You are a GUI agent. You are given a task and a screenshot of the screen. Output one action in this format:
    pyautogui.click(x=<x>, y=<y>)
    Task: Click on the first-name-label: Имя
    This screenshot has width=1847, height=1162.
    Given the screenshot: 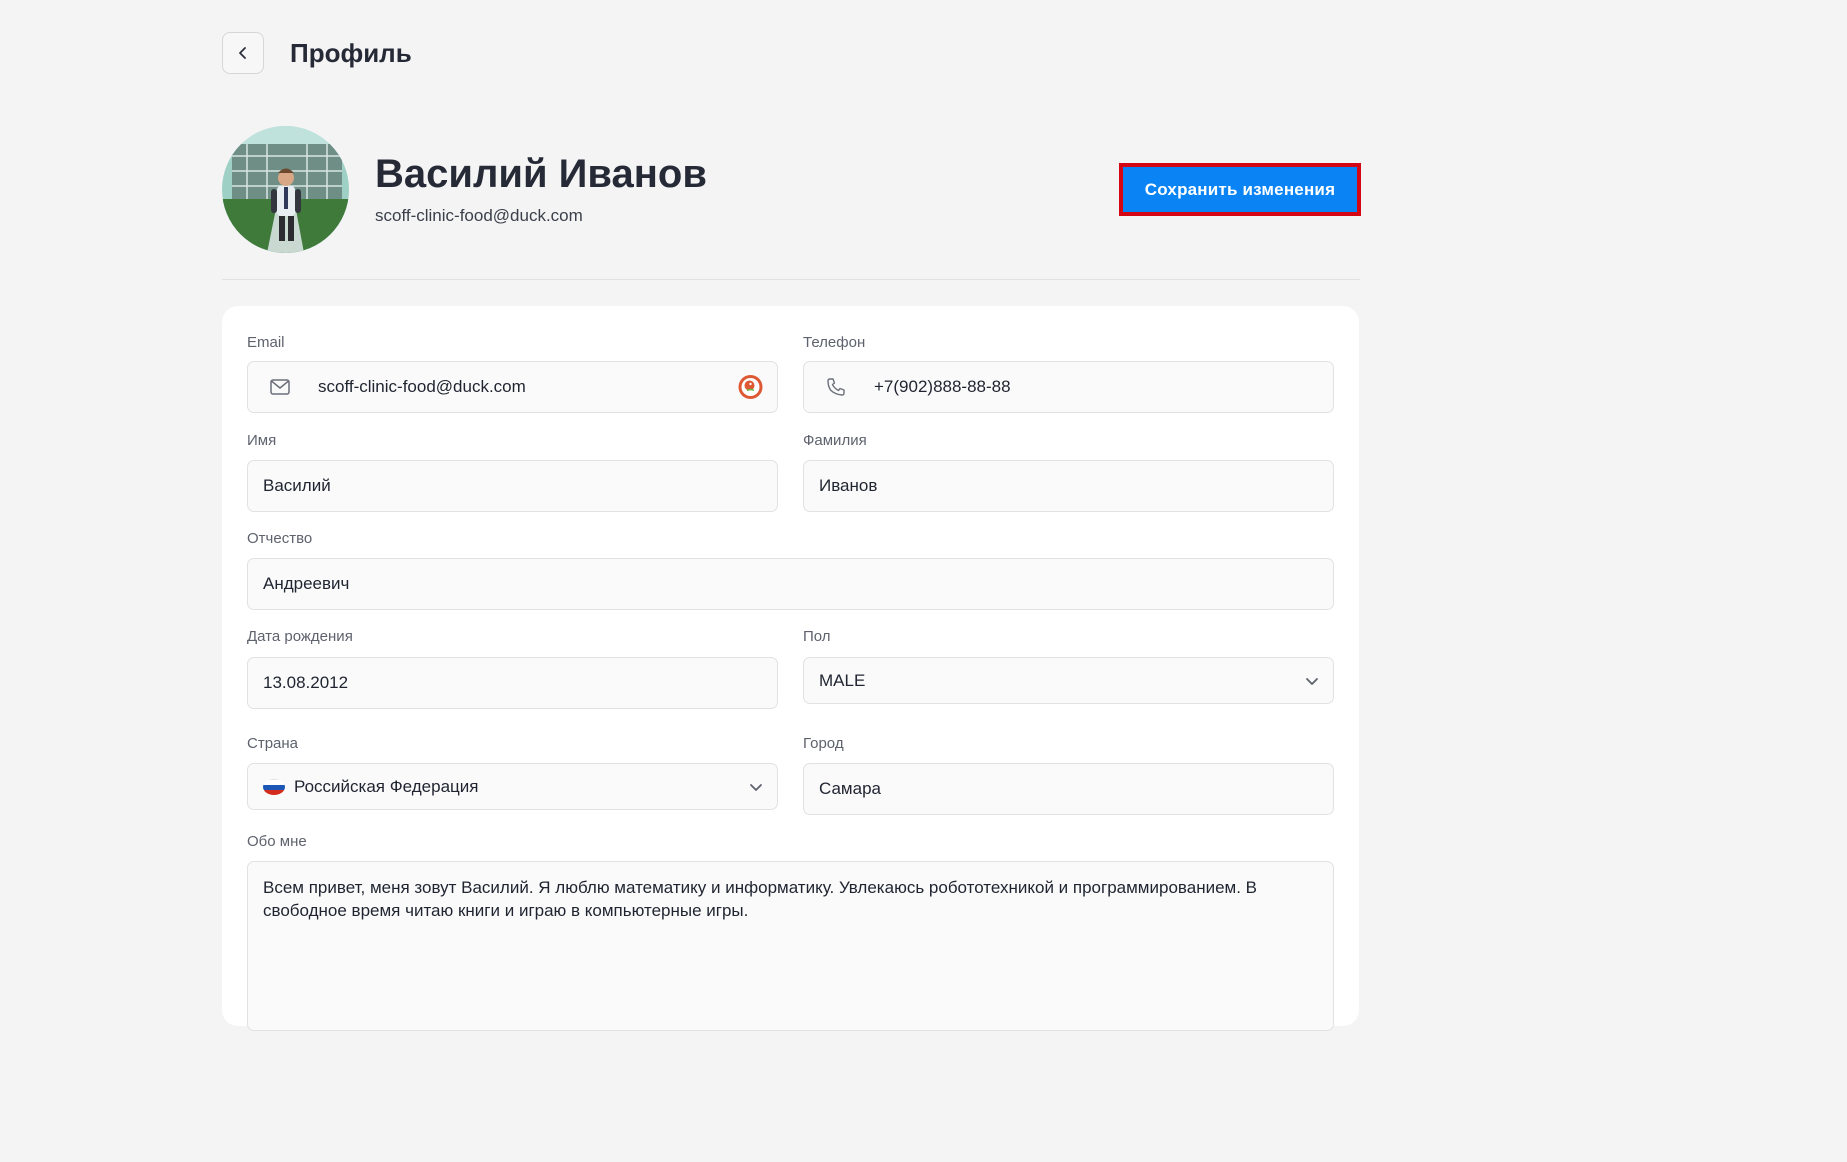 What is the action you would take?
    pyautogui.click(x=262, y=440)
    